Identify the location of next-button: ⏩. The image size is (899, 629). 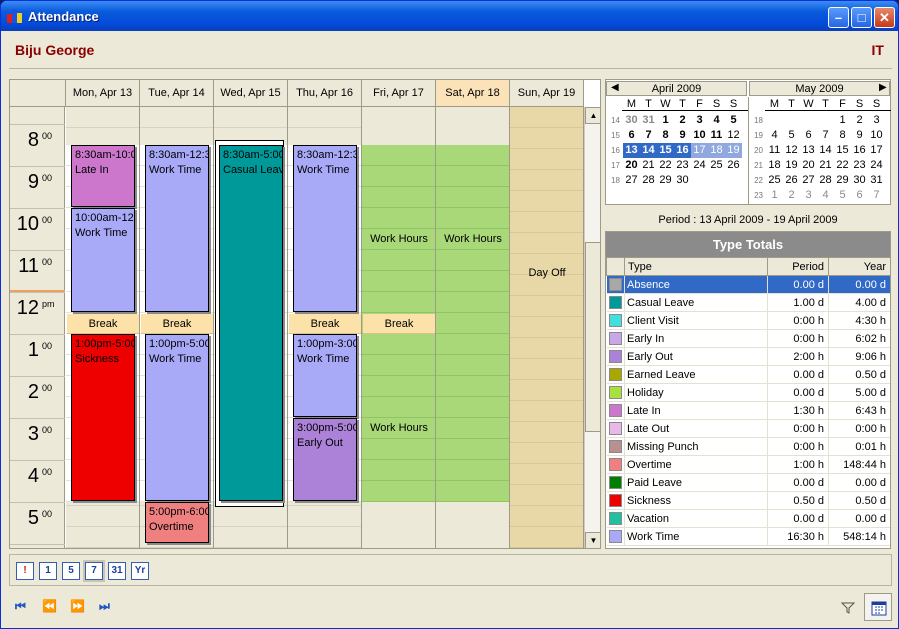
(77, 606).